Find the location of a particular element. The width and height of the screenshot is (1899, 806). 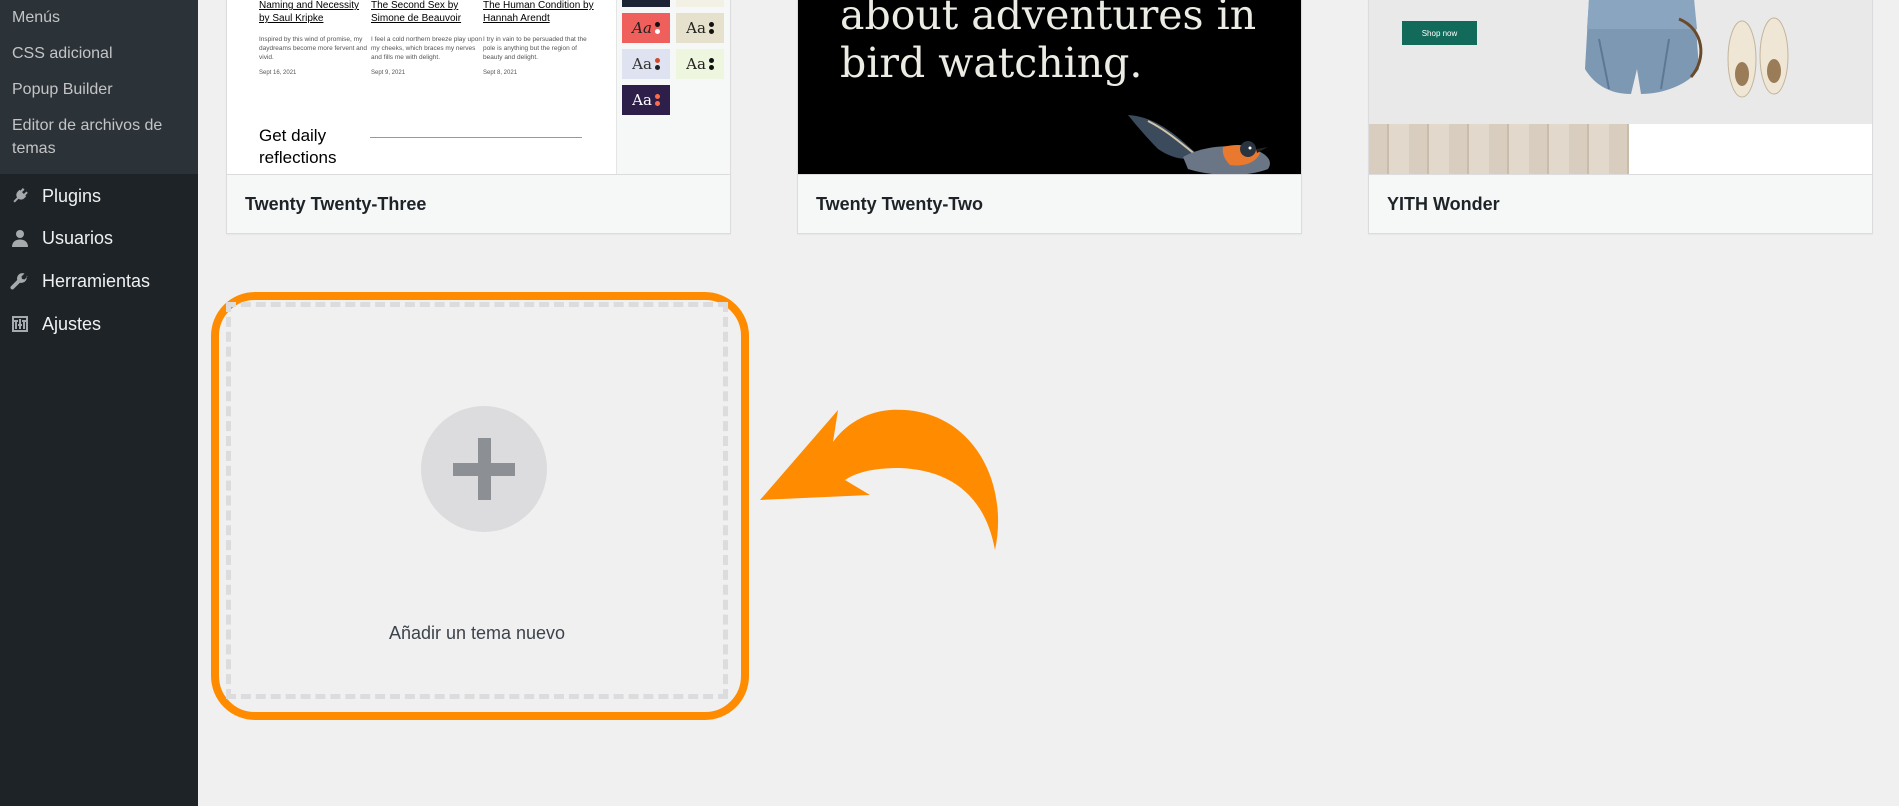

preview-post-date: Sept 9, 2021 is located at coordinates (388, 73).